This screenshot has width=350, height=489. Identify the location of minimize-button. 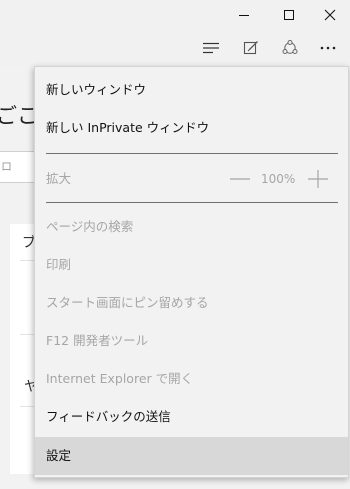
(244, 15).